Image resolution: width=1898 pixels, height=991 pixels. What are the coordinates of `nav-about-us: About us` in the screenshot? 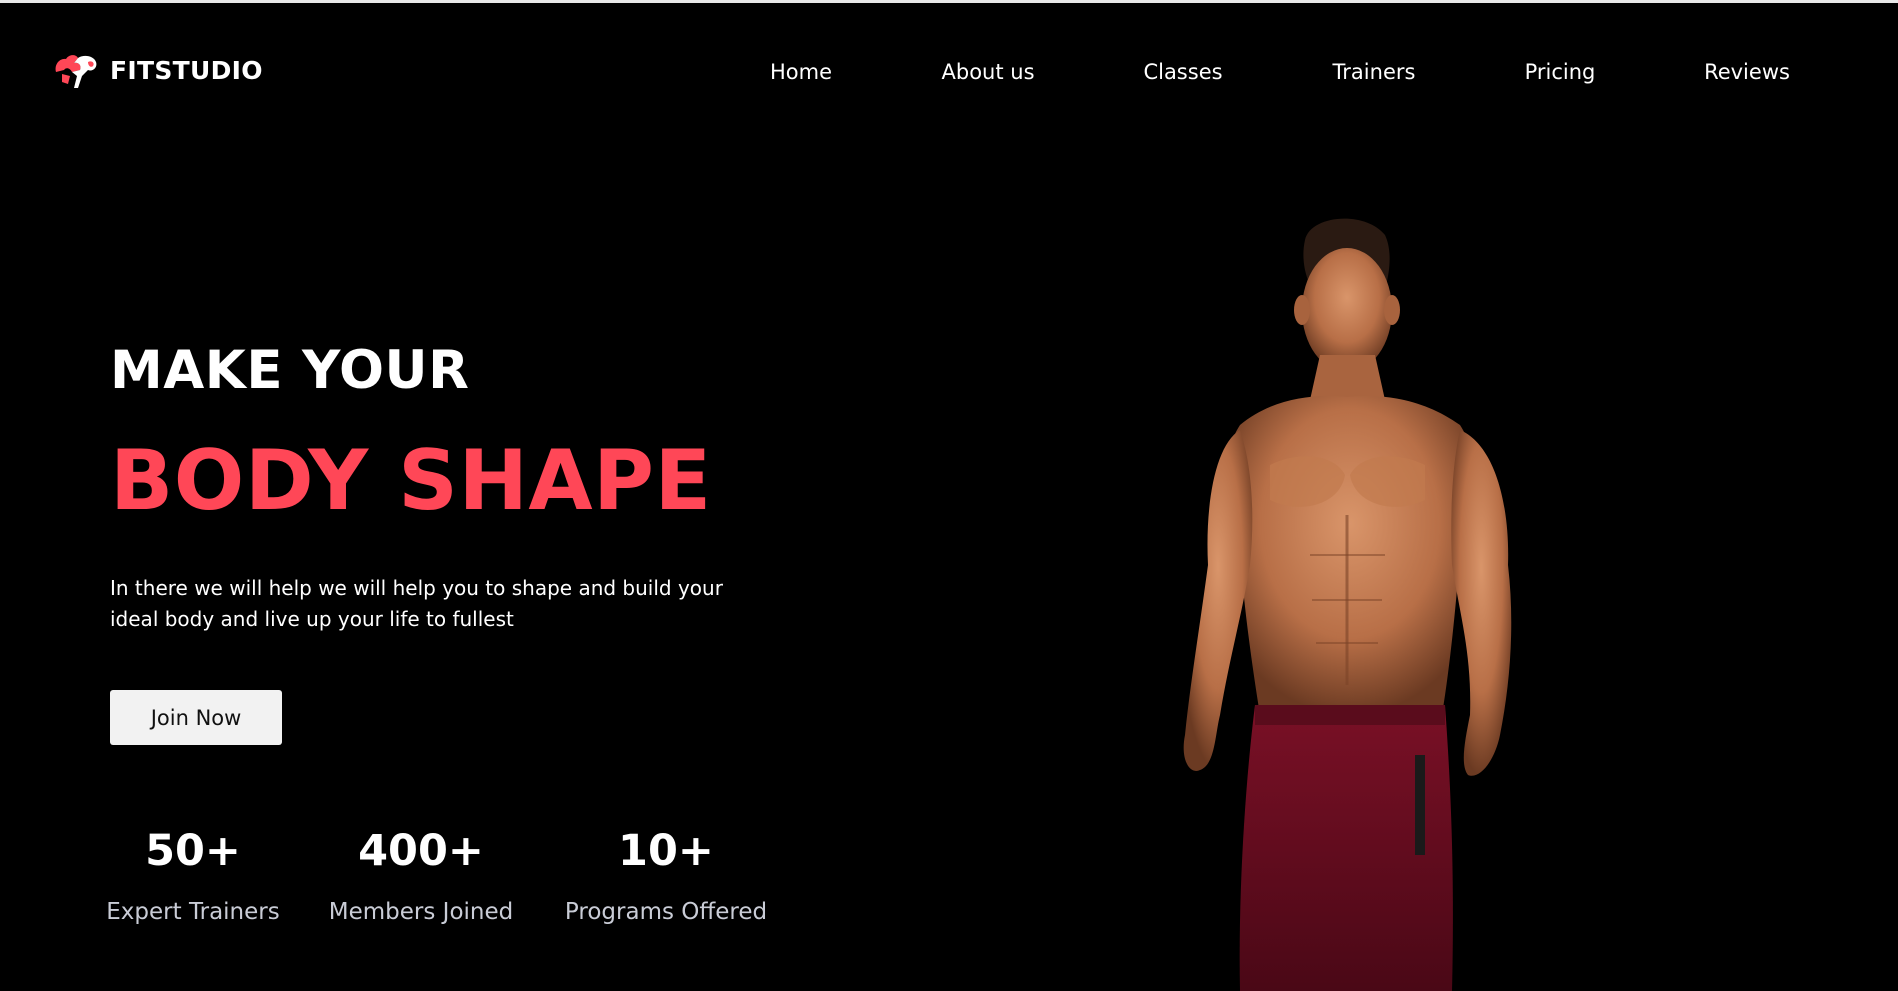 It's located at (987, 72).